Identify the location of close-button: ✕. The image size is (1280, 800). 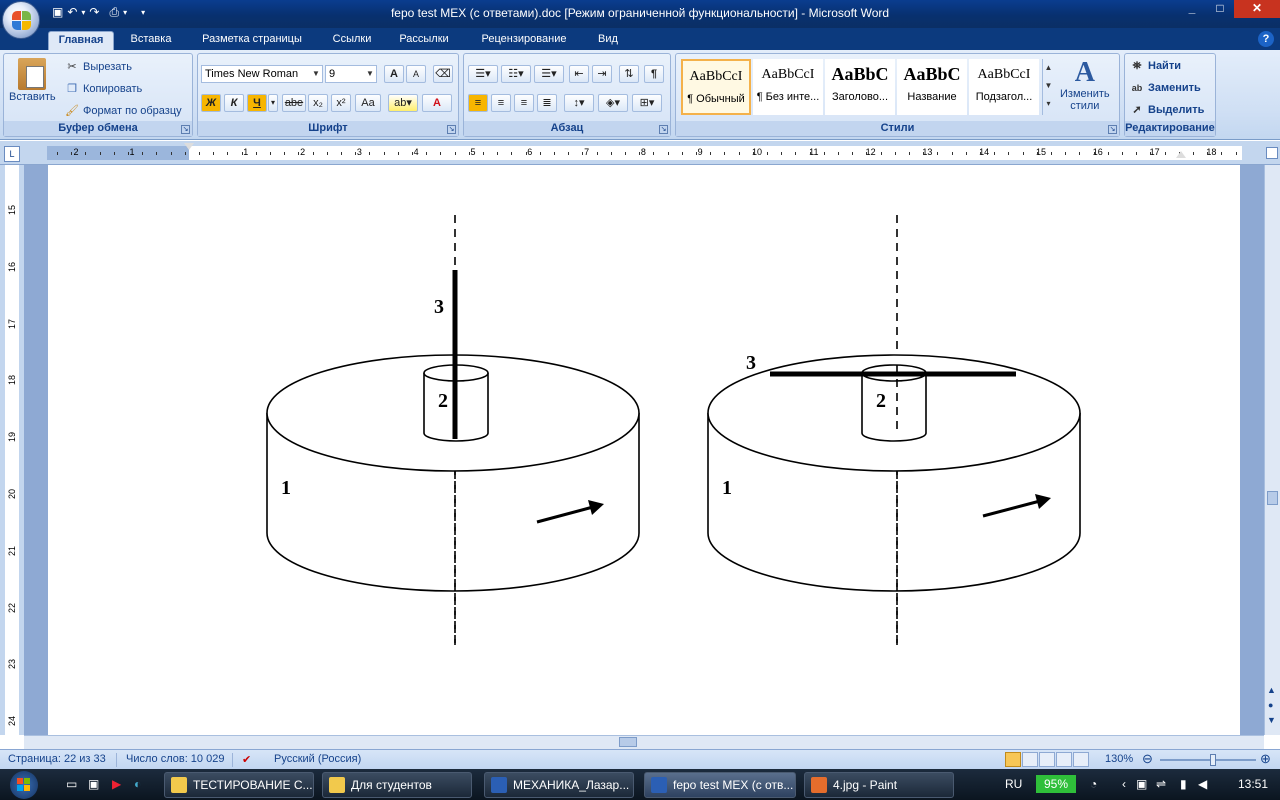
(1257, 9).